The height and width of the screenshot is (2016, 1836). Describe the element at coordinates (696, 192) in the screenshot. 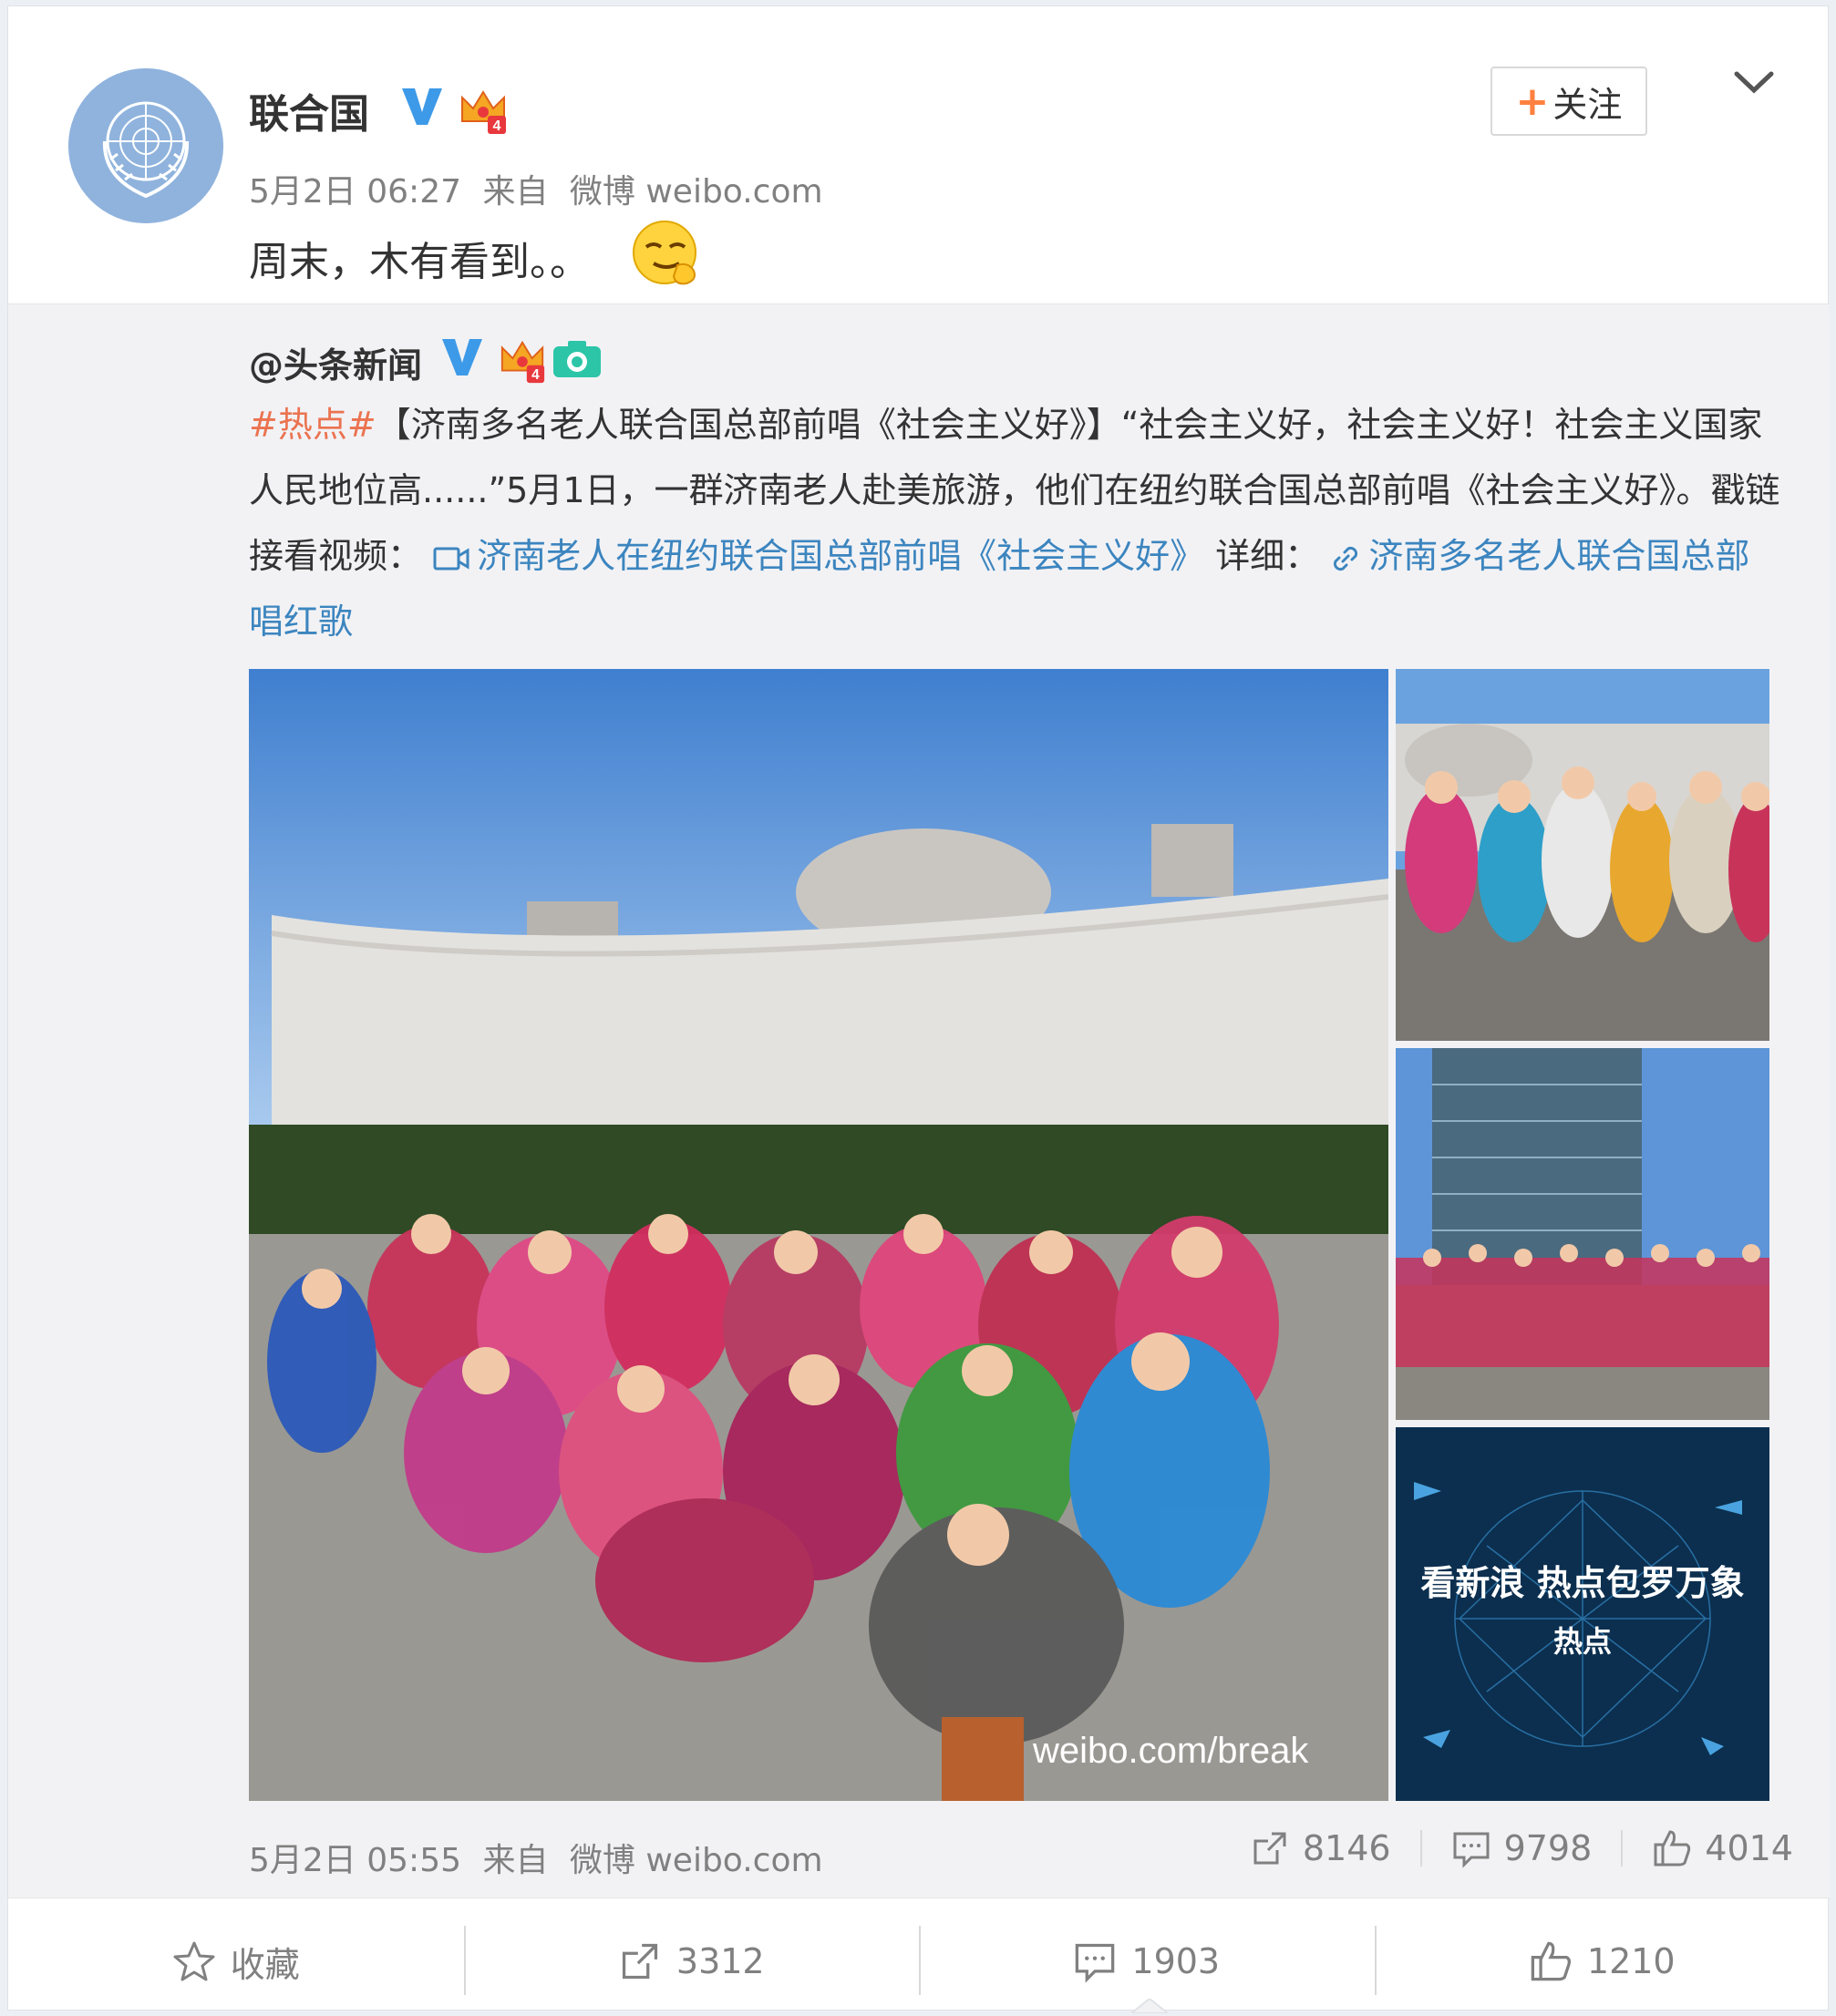

I see `post-source: 微博 weibo.com` at that location.